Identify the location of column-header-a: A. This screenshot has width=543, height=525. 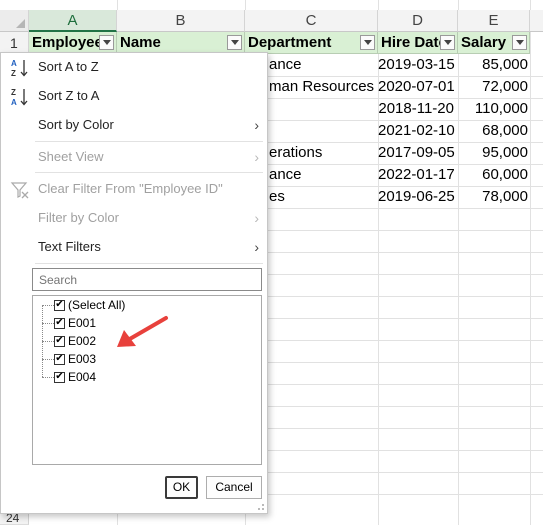
(73, 21).